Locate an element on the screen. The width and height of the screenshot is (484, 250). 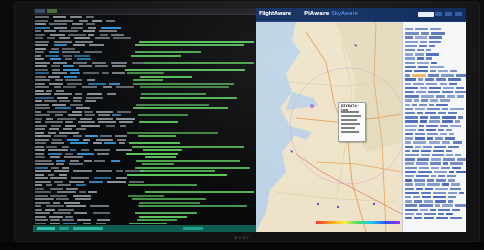
piaware-brand: PiAware SkyAware is located at coordinates (331, 14).